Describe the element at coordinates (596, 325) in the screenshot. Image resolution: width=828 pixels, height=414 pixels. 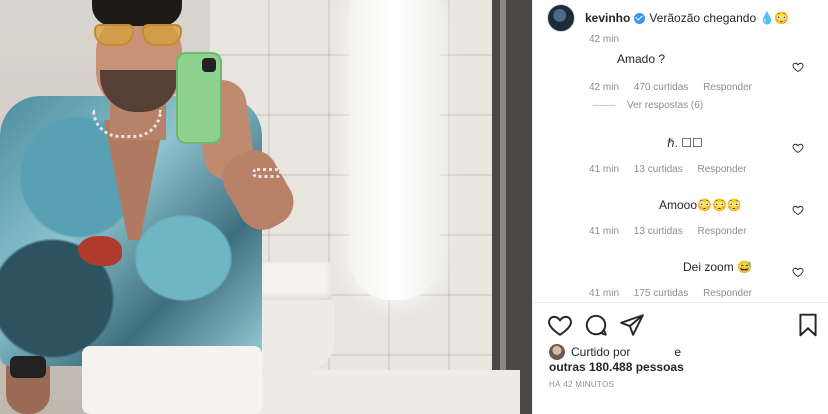
I see `comment-icon` at that location.